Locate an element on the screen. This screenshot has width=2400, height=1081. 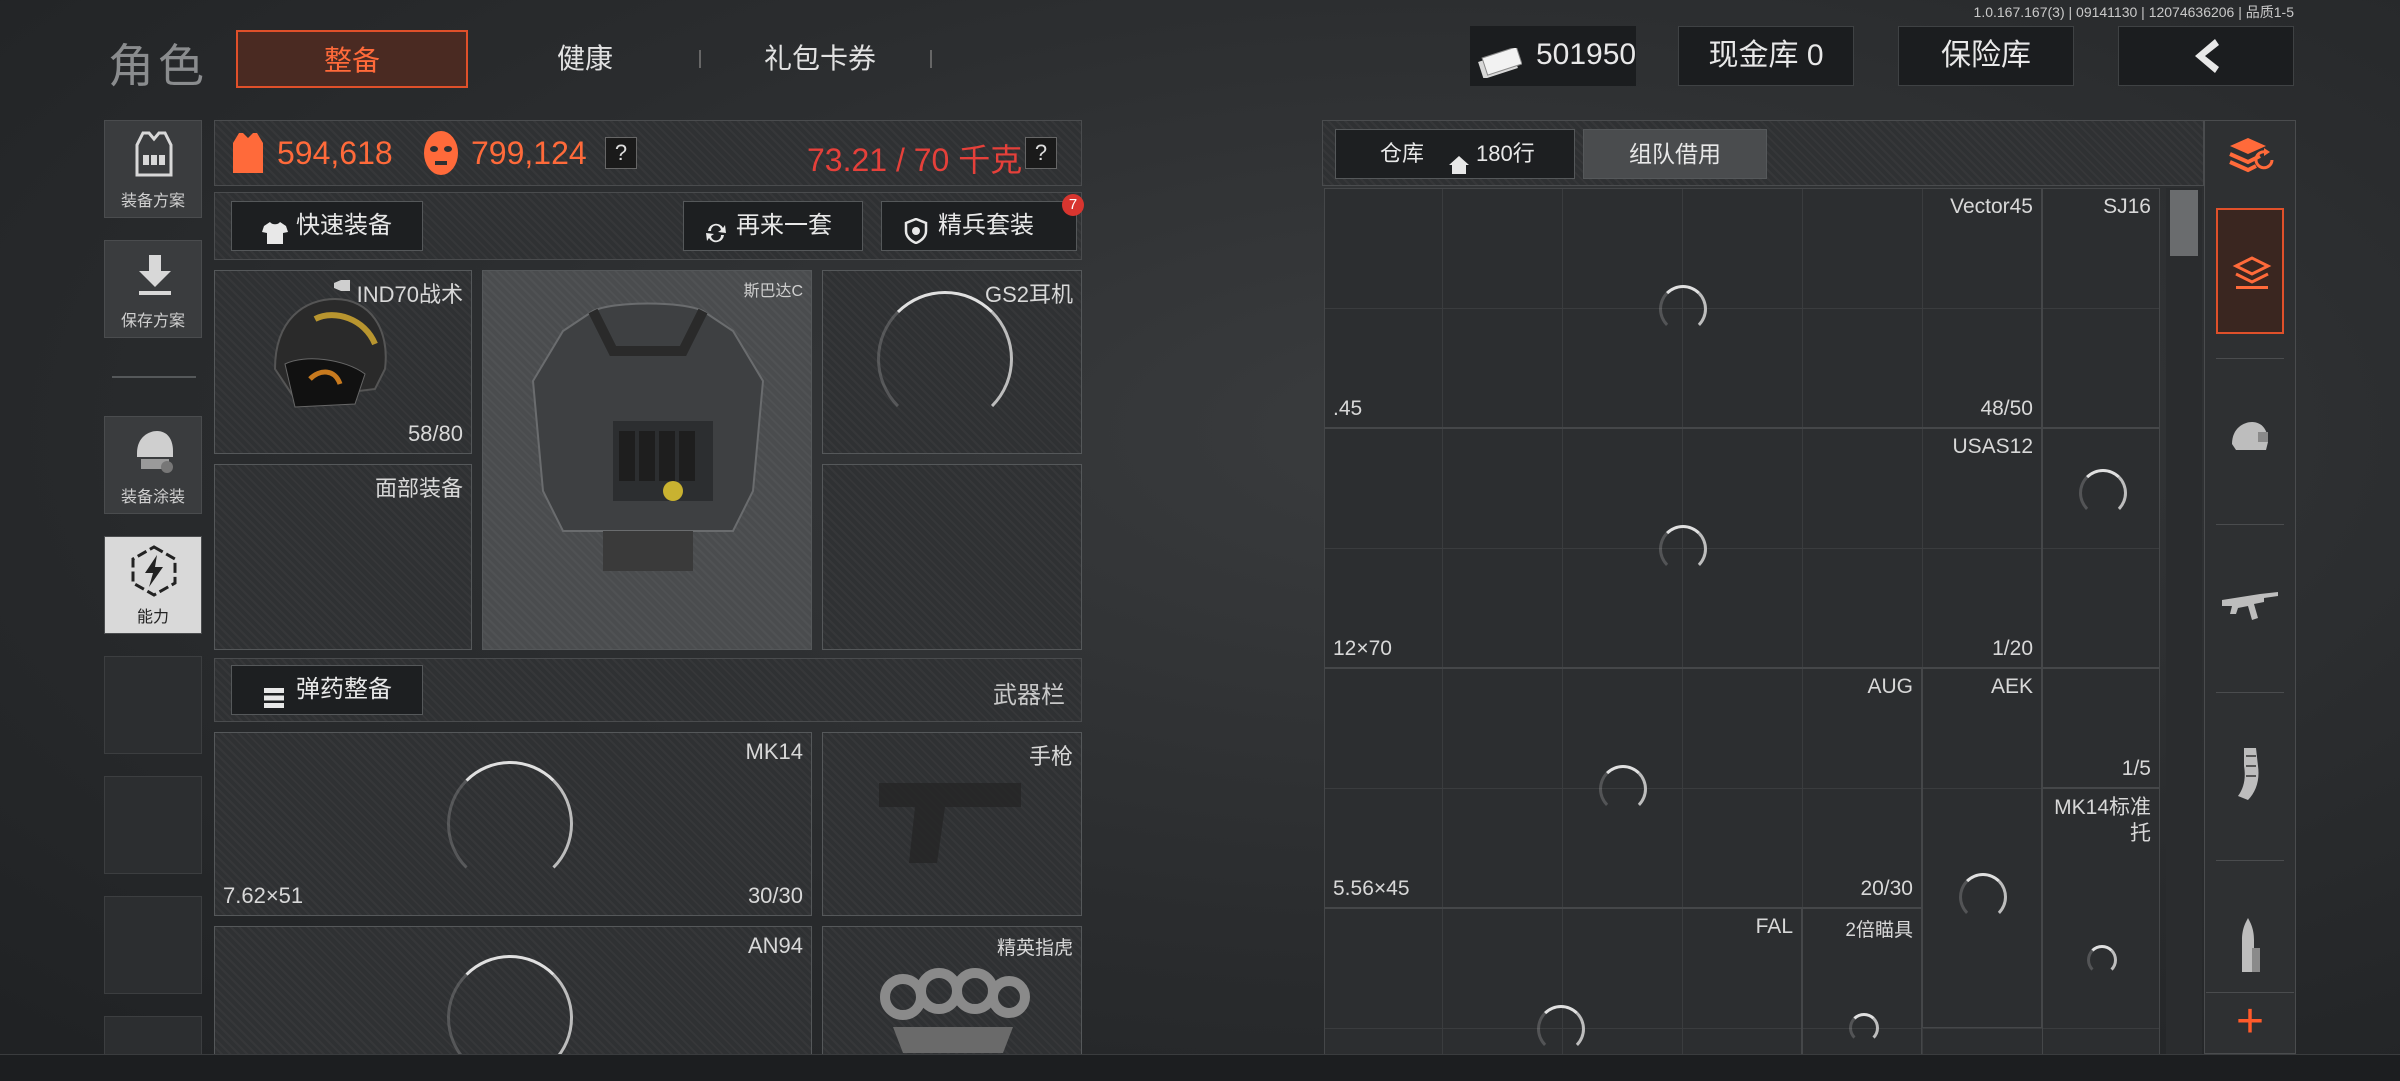
helmet-durability: 58/80 is located at coordinates (435, 433).